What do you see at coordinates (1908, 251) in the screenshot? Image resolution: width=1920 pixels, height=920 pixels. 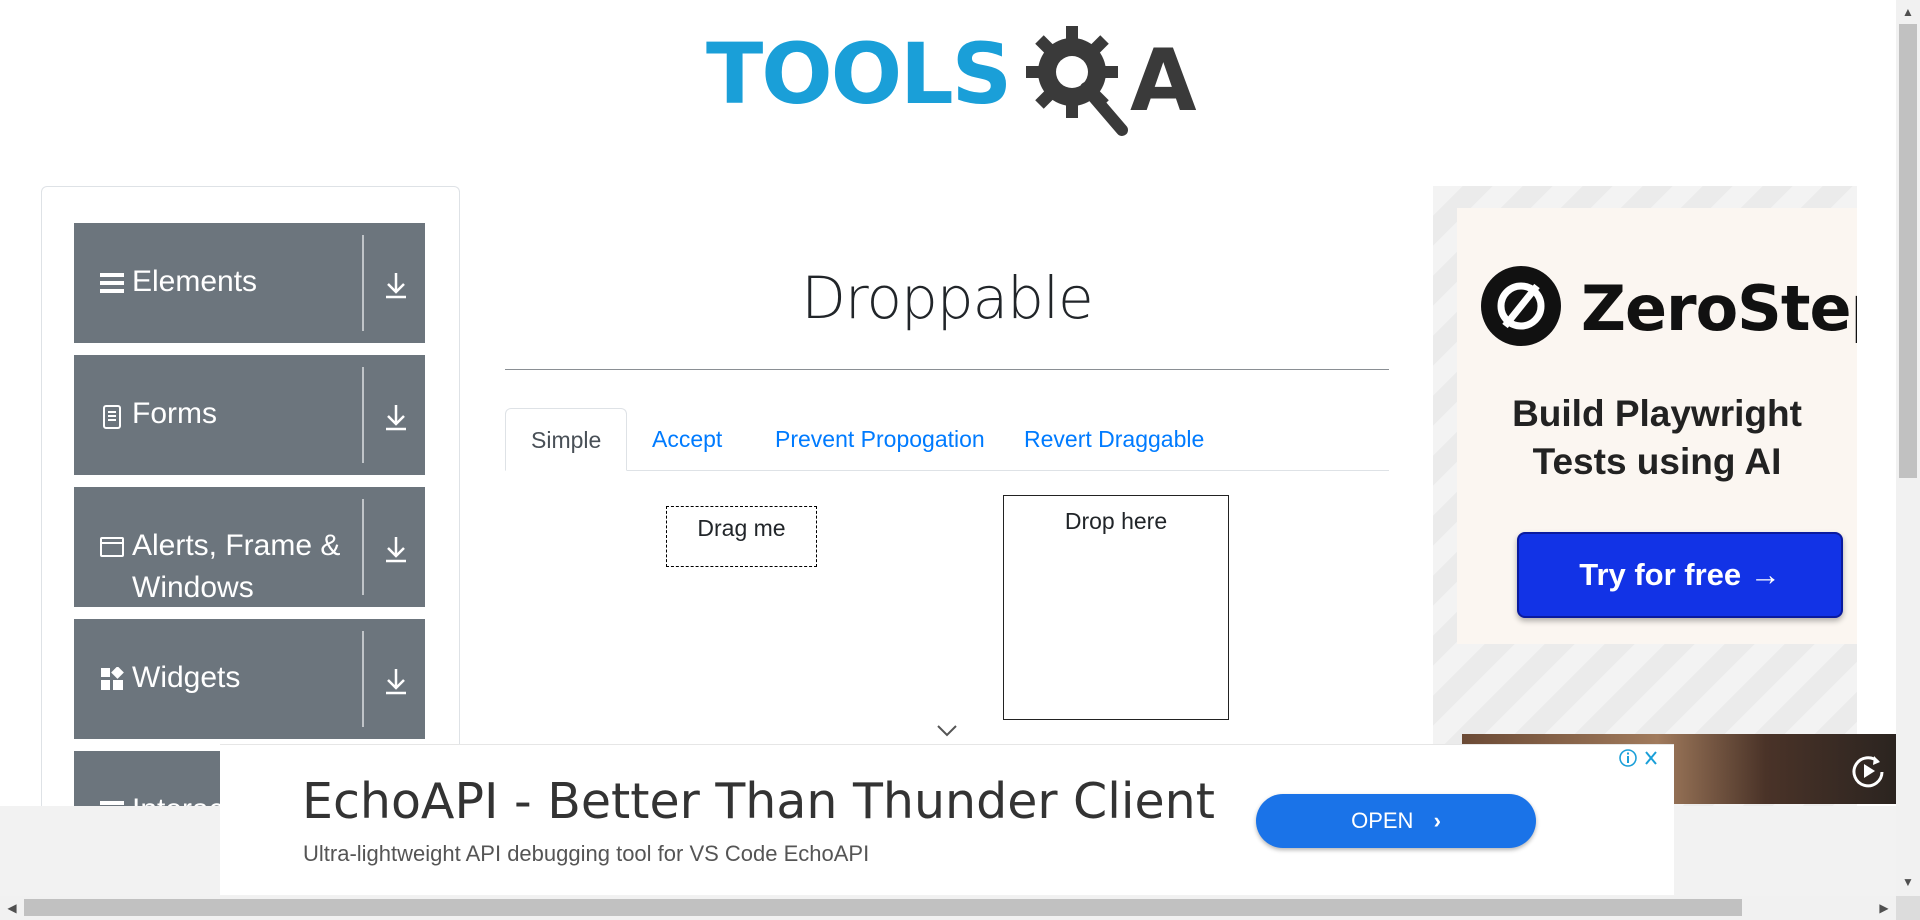 I see `vertical-scroll-thumb` at bounding box center [1908, 251].